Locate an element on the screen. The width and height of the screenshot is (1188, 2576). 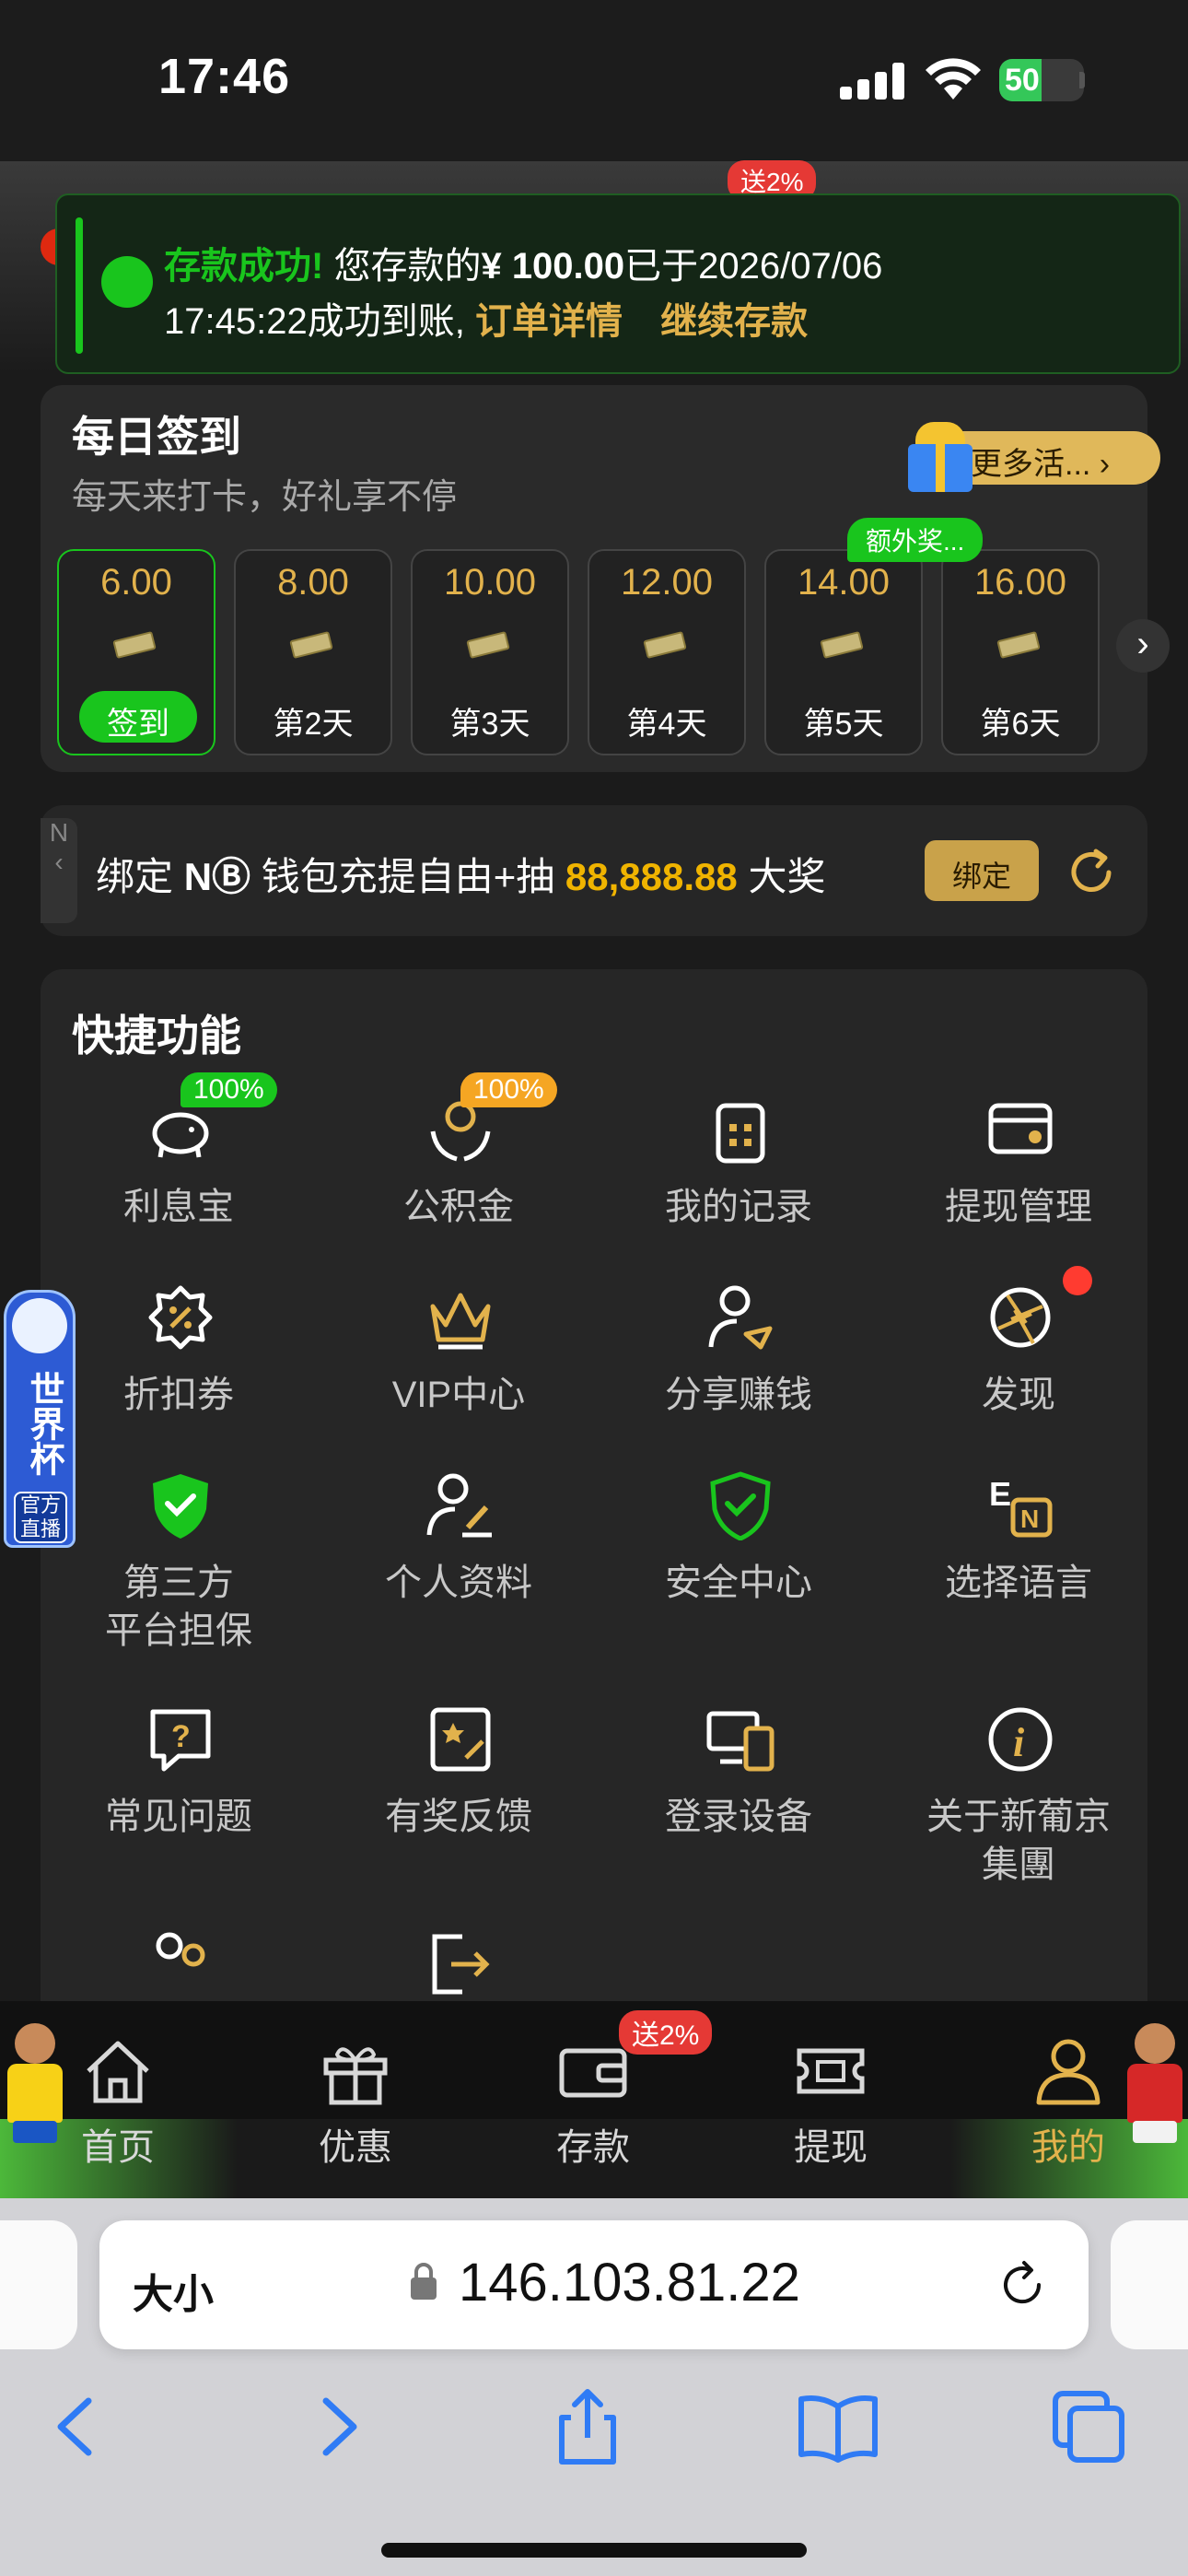
my-records-item: 我的记录 is located at coordinates (738, 1187).